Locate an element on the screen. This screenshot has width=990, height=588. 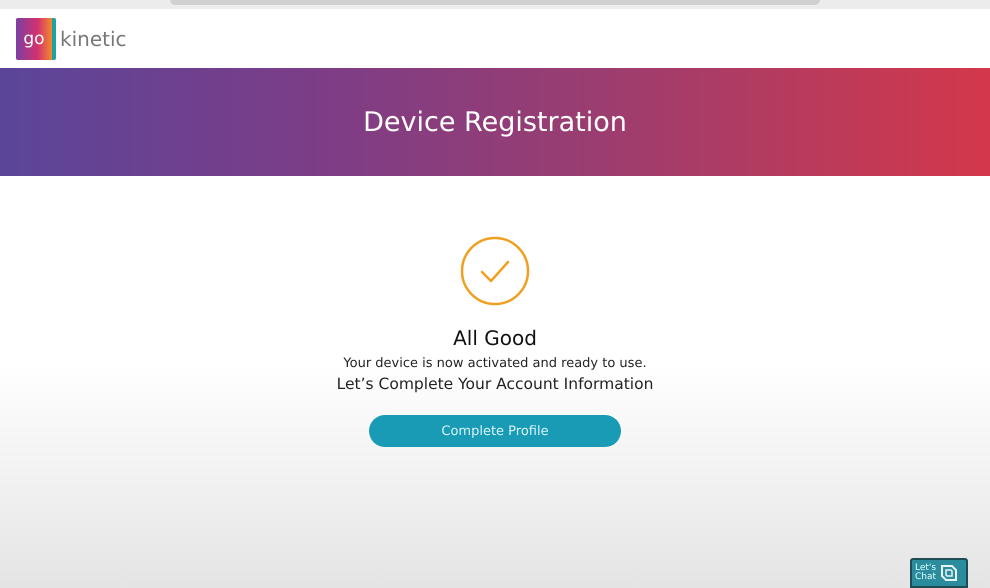
status-title: All Good is located at coordinates (495, 338).